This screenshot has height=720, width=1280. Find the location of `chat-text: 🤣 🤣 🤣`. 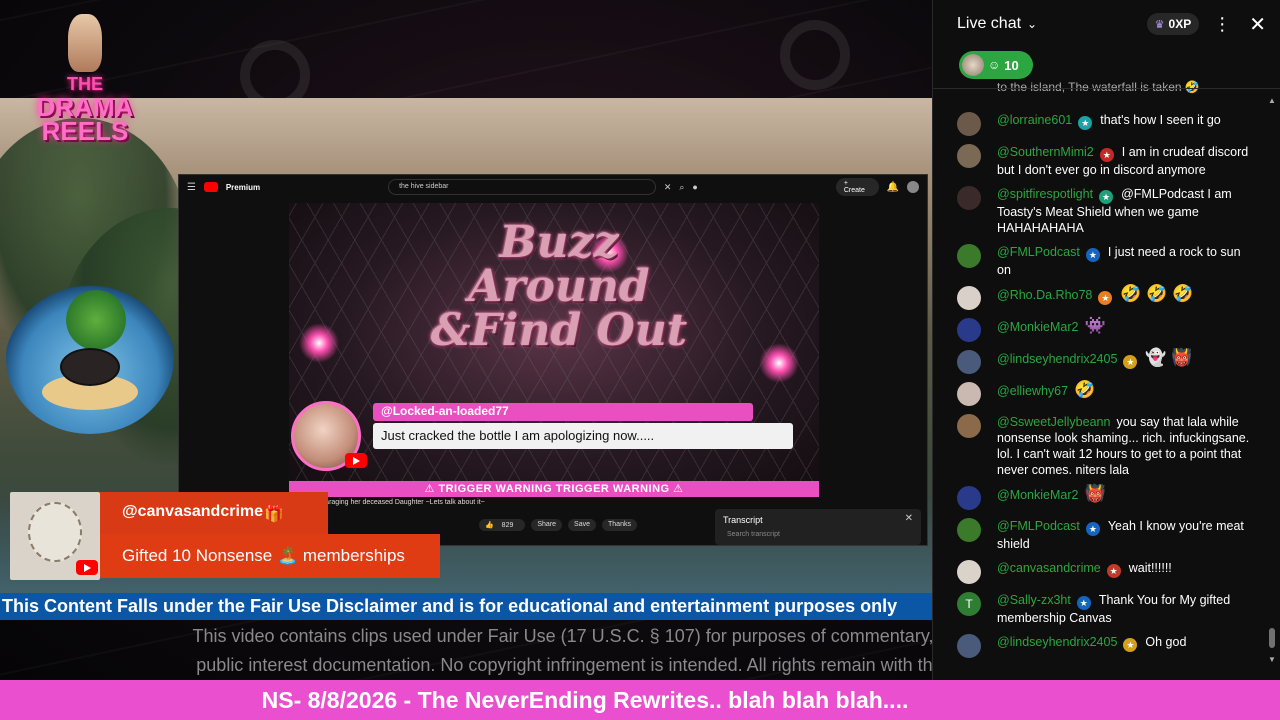

chat-text: 🤣 🤣 🤣 is located at coordinates (1157, 293).